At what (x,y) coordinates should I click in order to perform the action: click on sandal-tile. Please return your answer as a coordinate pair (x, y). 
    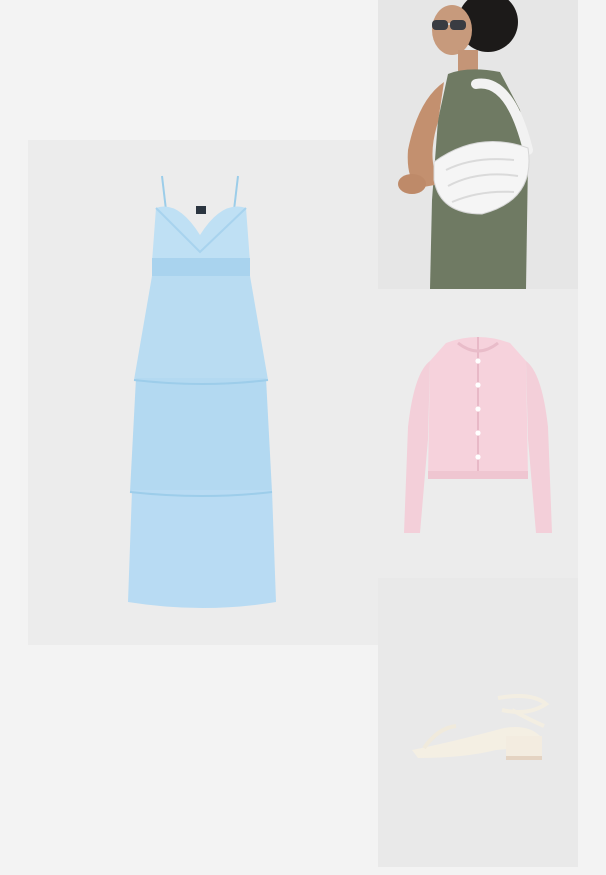
    Looking at the image, I should click on (478, 722).